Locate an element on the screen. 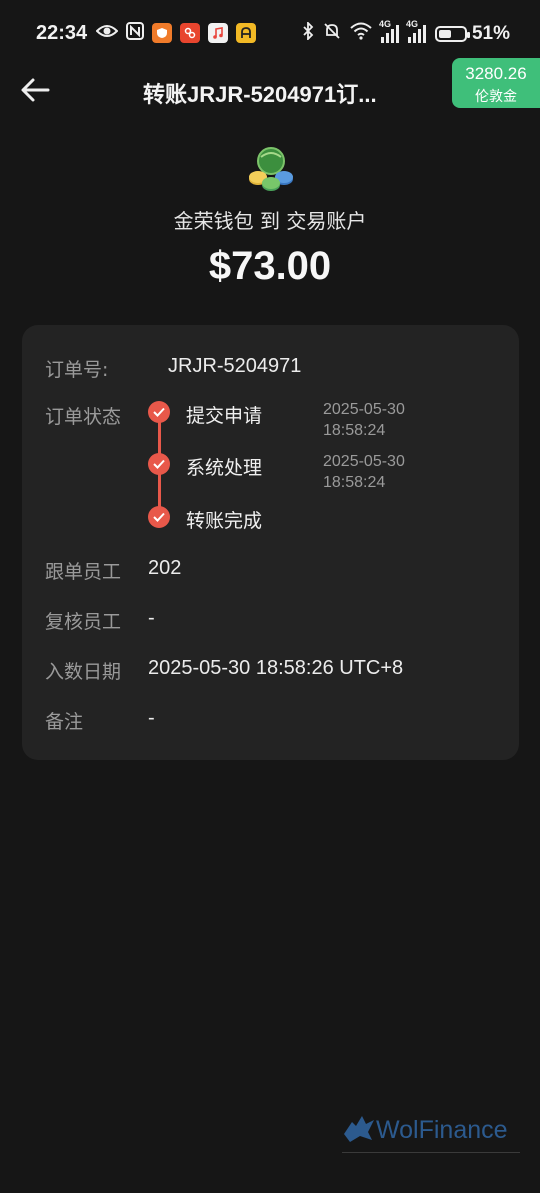 This screenshot has height=1193, width=540. remark-value: - is located at coordinates (151, 718).